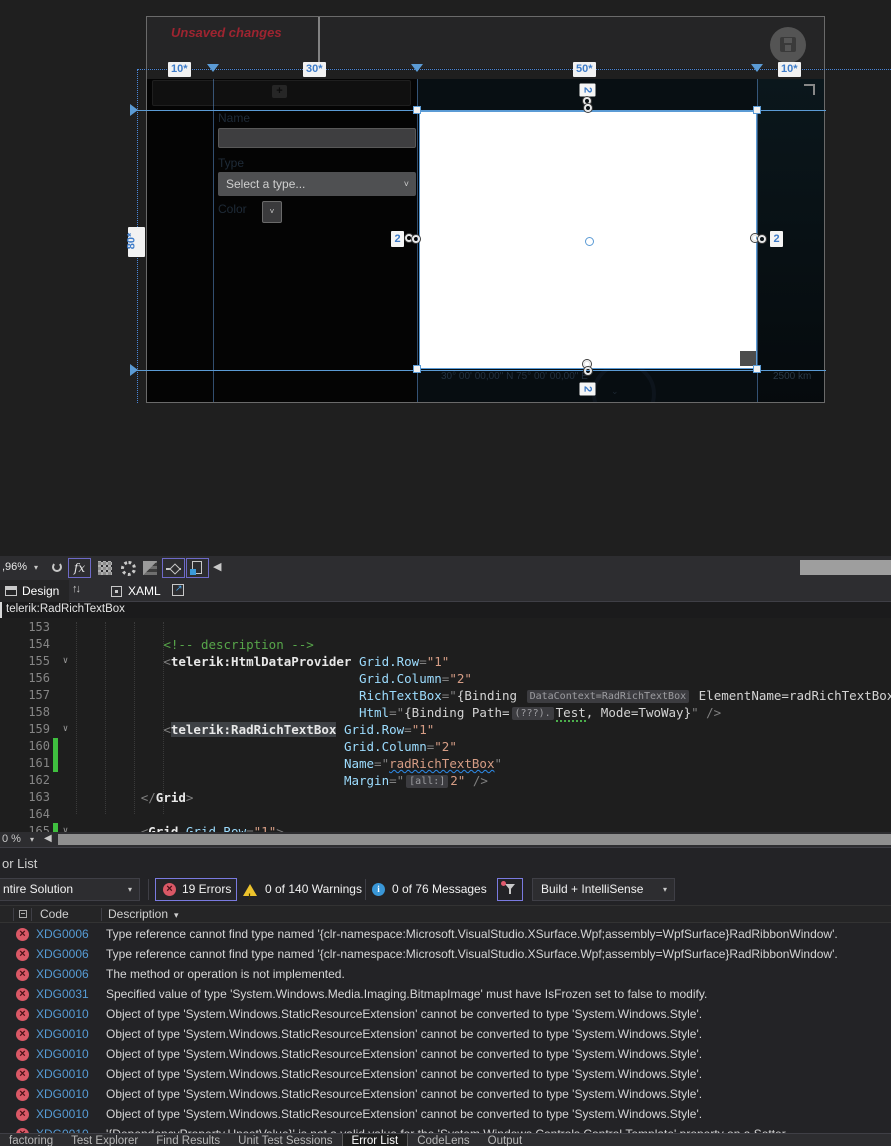 This screenshot has height=1146, width=891. What do you see at coordinates (272, 212) in the screenshot?
I see `color-dropdown: ˅` at bounding box center [272, 212].